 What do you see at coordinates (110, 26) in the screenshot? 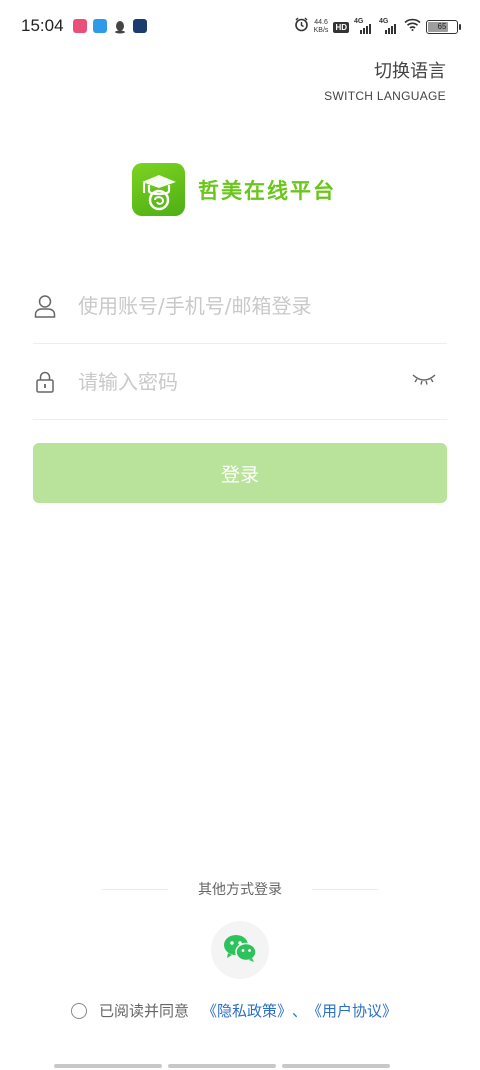
I see `notification-icons` at bounding box center [110, 26].